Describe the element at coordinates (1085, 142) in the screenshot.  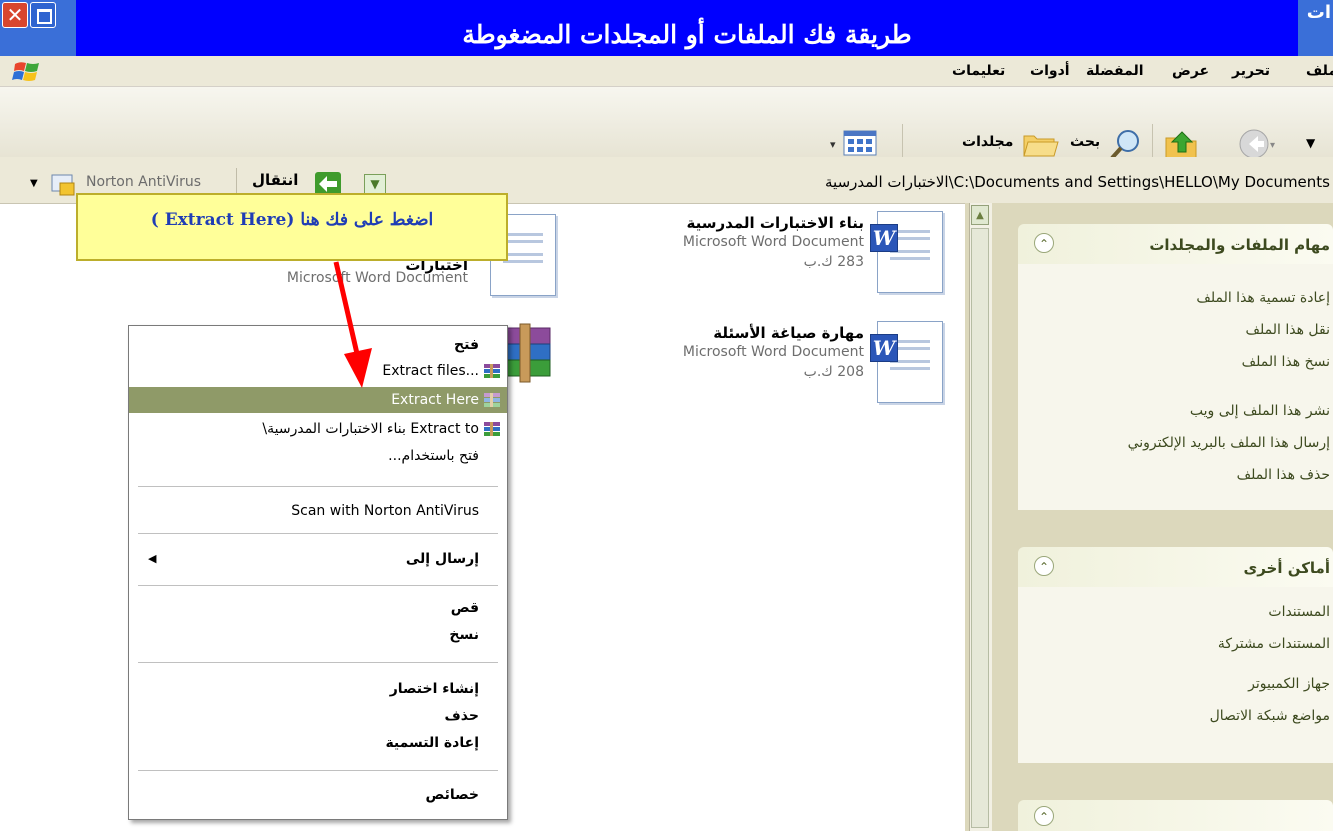
I see `search-button: بحث` at that location.